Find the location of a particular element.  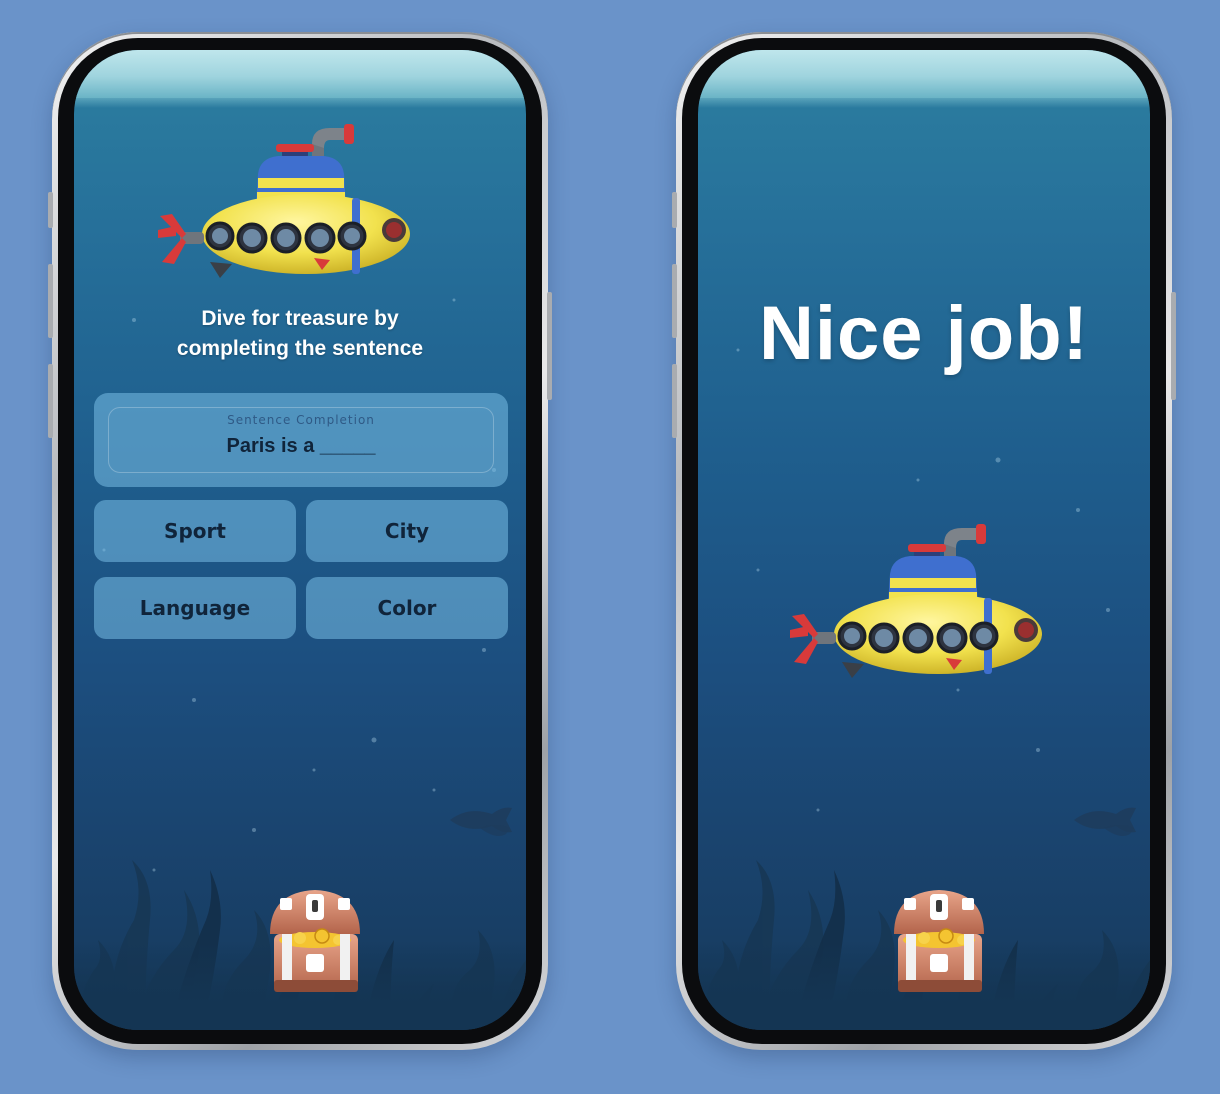

question-card: Sentence Completion Paris is a _____ is located at coordinates (301, 440).